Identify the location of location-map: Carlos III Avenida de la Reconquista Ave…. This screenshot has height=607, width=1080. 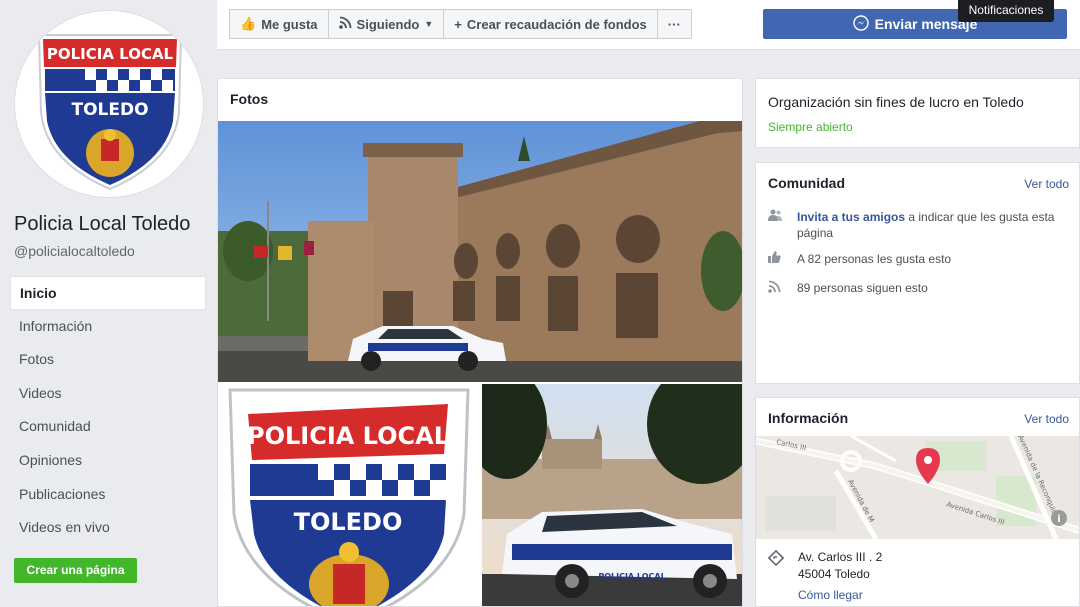
(917, 487).